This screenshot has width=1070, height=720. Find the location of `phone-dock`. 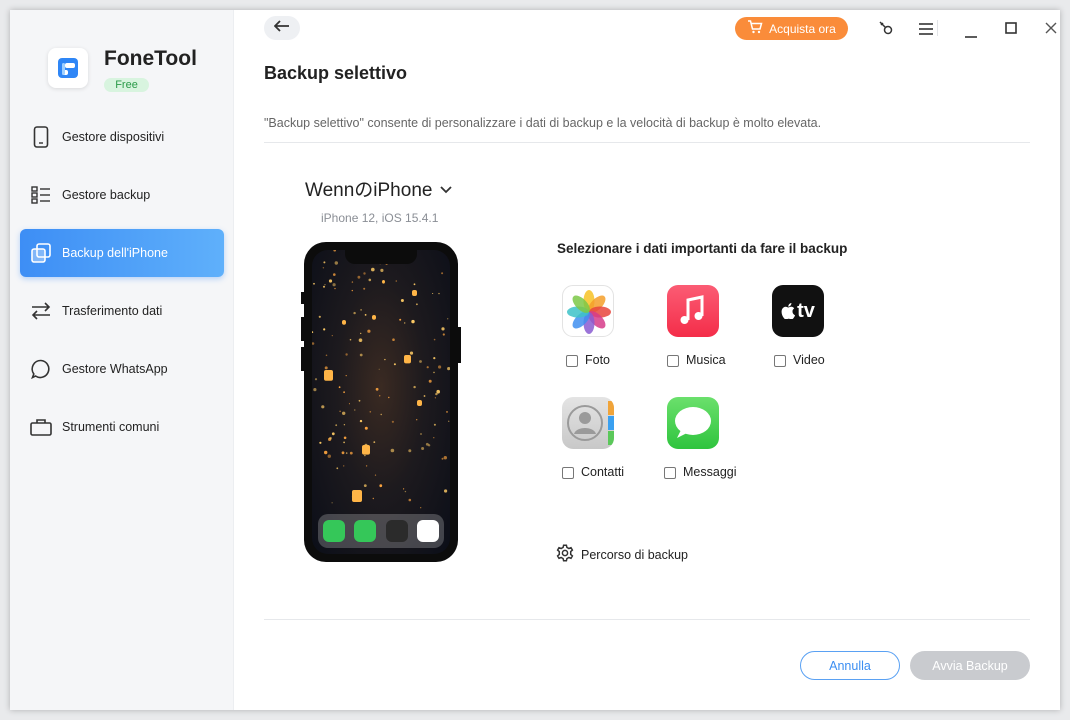

phone-dock is located at coordinates (381, 531).